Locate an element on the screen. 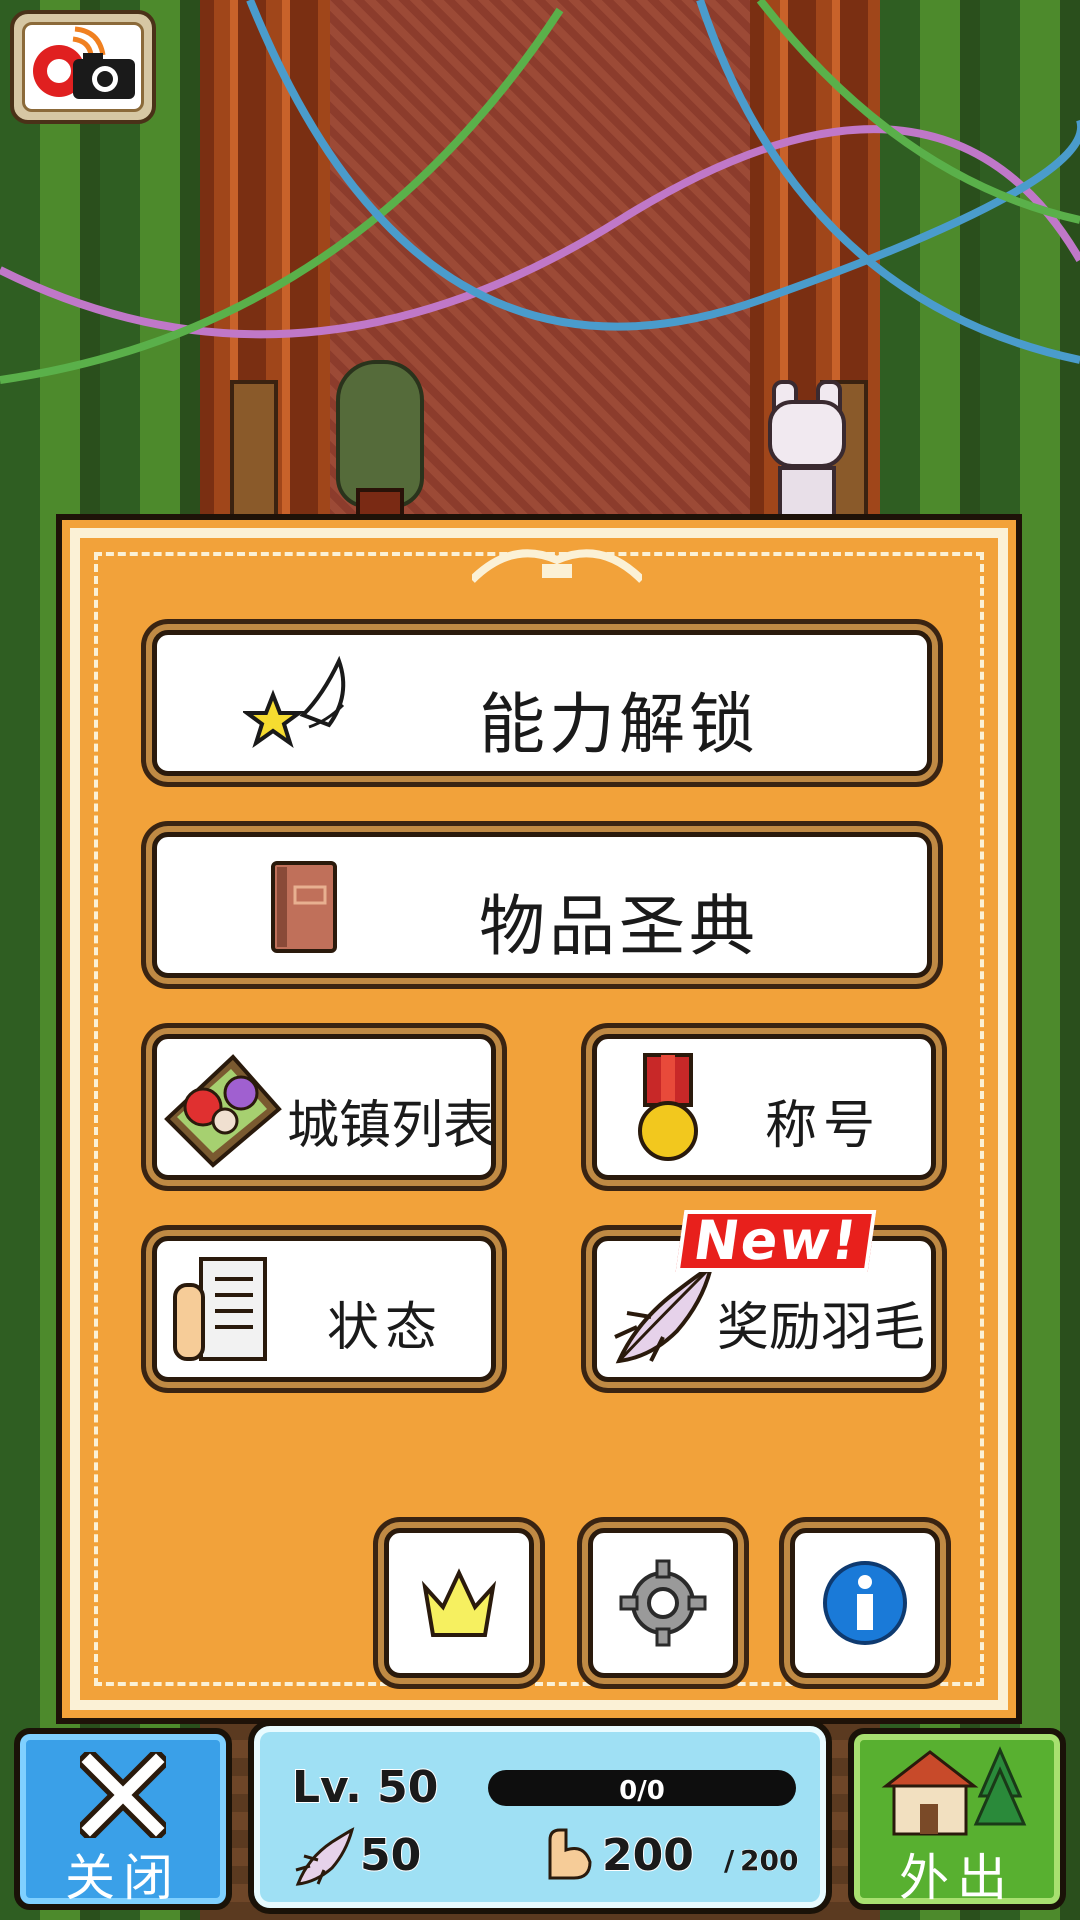 Image resolution: width=1080 pixels, height=1920 pixels. panel-crest-ornament is located at coordinates (557, 566).